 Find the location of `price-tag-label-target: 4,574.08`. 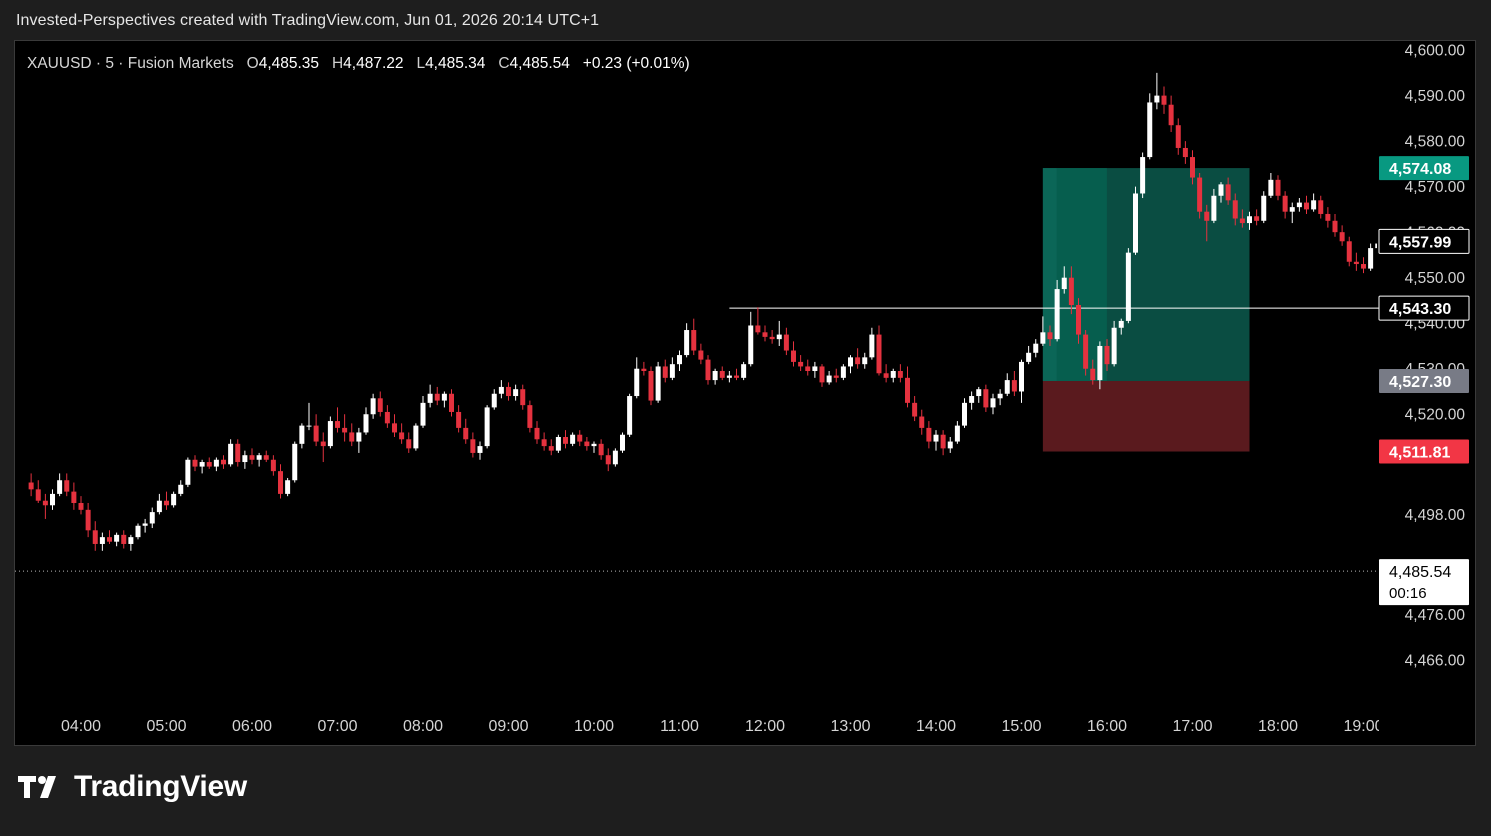

price-tag-label-target: 4,574.08 is located at coordinates (1420, 169).